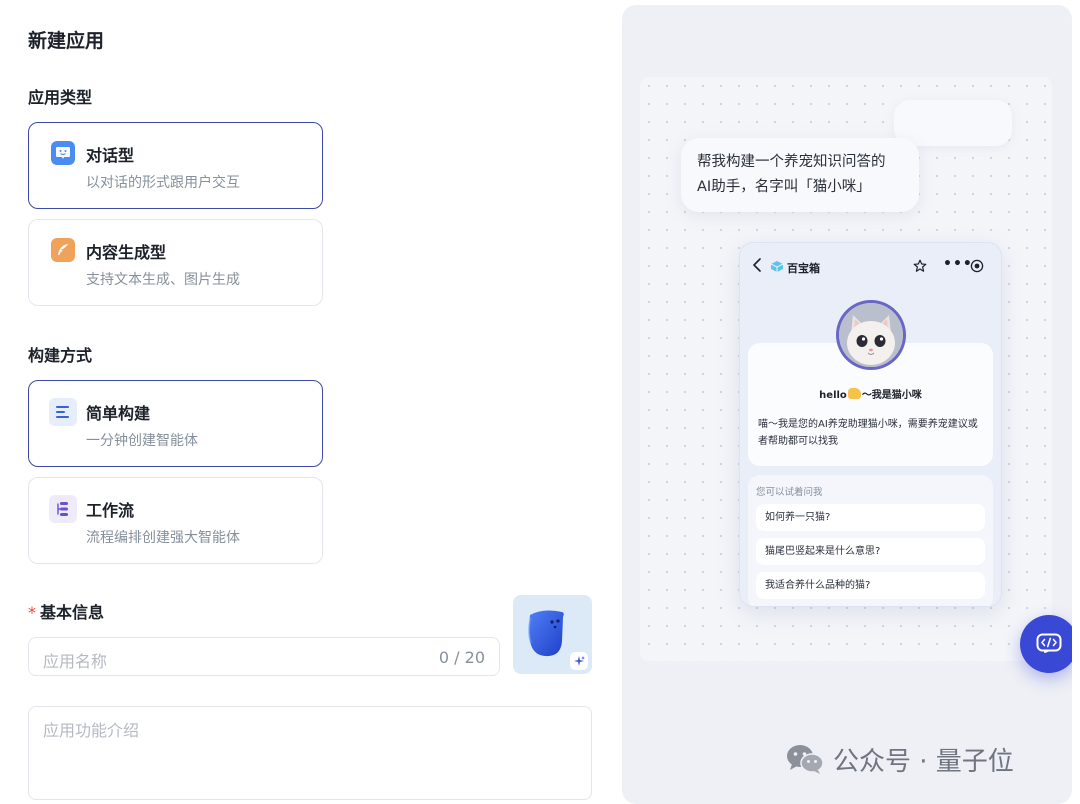 Image resolution: width=1080 pixels, height=804 pixels. I want to click on basic-info-label: * 基本信息, so click(66, 611).